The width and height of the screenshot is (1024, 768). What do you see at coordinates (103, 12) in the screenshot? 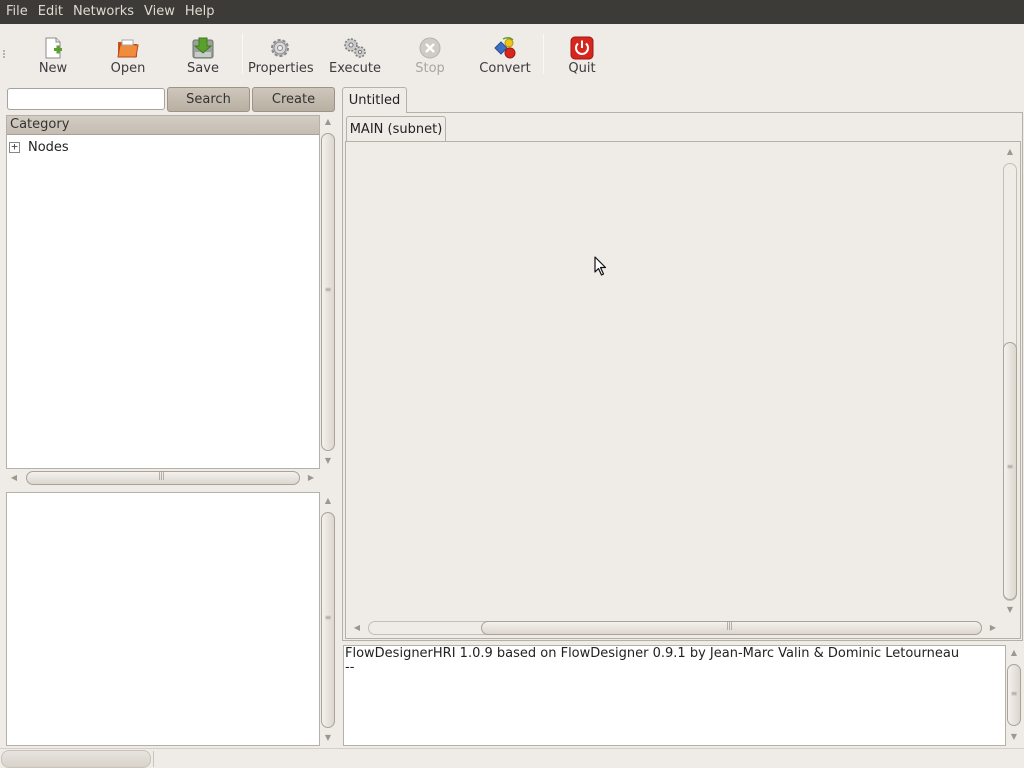
I see `menu-networks: Networks` at bounding box center [103, 12].